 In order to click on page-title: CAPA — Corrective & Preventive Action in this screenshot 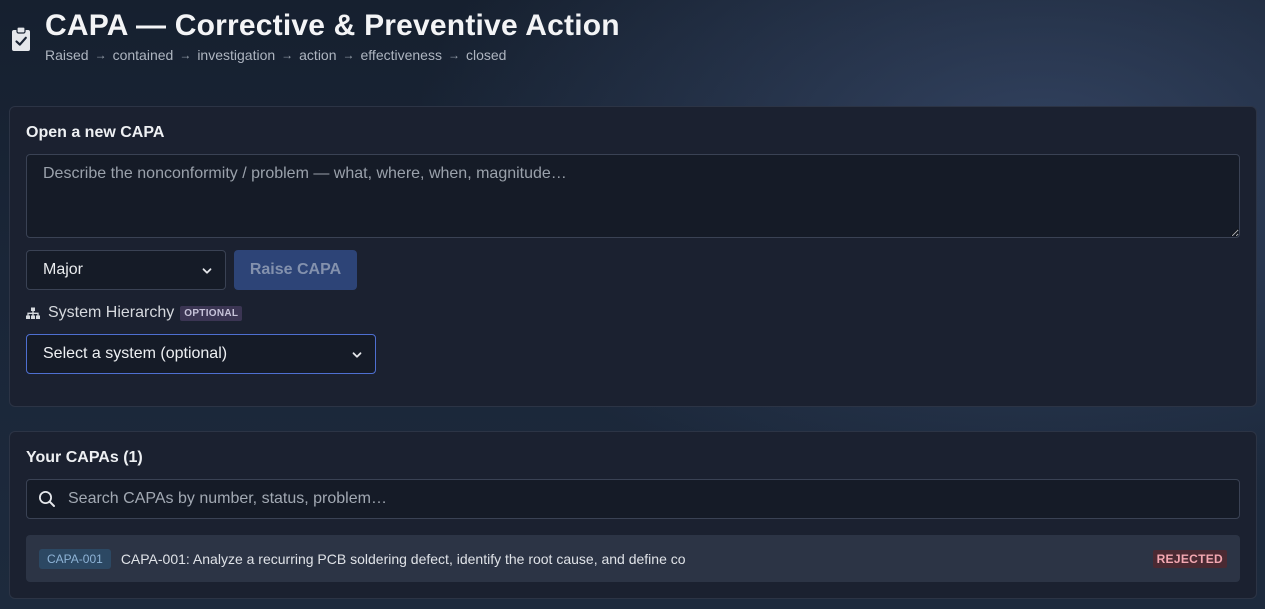, I will do `click(332, 25)`.